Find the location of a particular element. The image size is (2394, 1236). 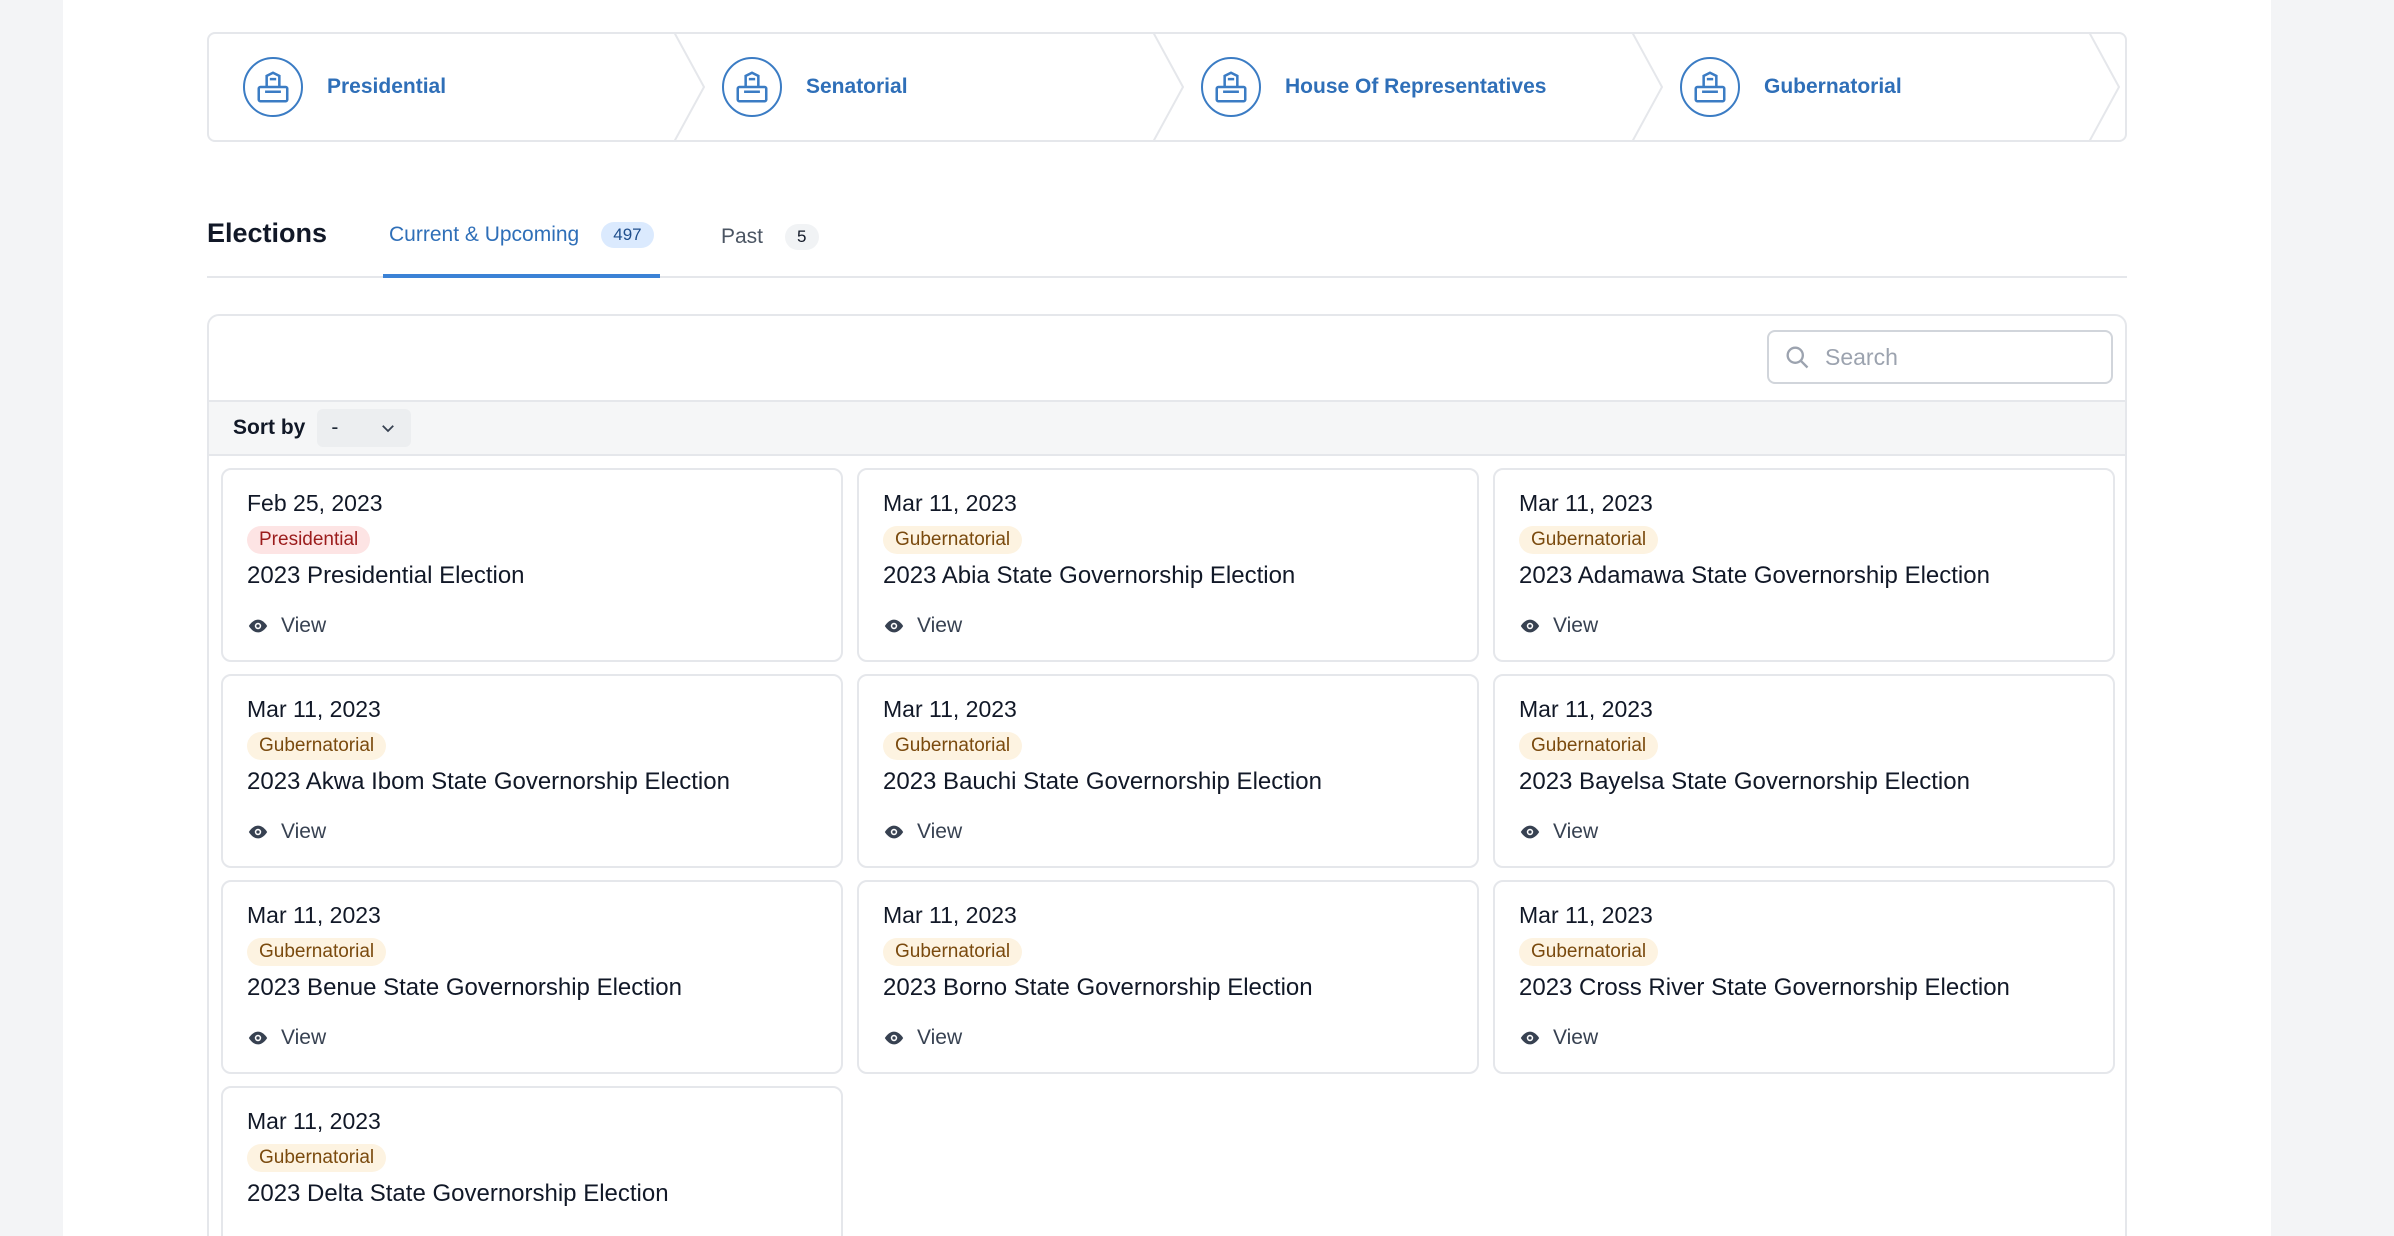

election-title: 2023 Delta State Governorship Election is located at coordinates (458, 1193).